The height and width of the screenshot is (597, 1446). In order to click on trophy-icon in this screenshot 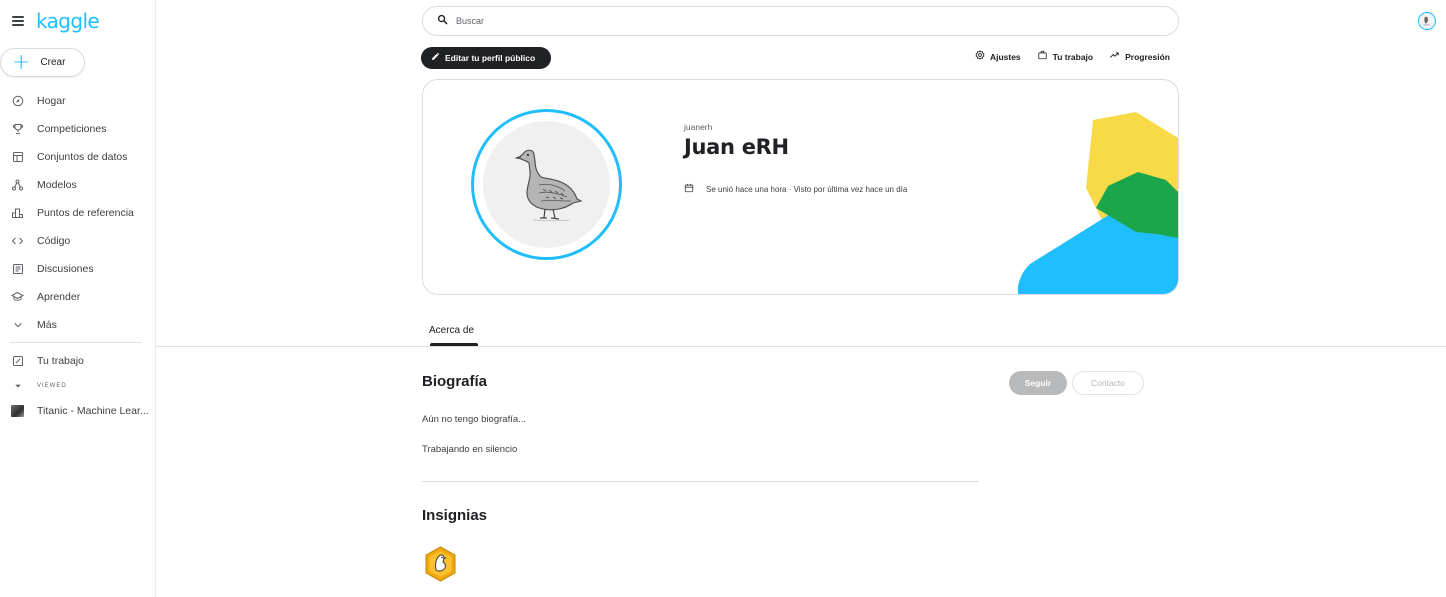, I will do `click(17, 129)`.